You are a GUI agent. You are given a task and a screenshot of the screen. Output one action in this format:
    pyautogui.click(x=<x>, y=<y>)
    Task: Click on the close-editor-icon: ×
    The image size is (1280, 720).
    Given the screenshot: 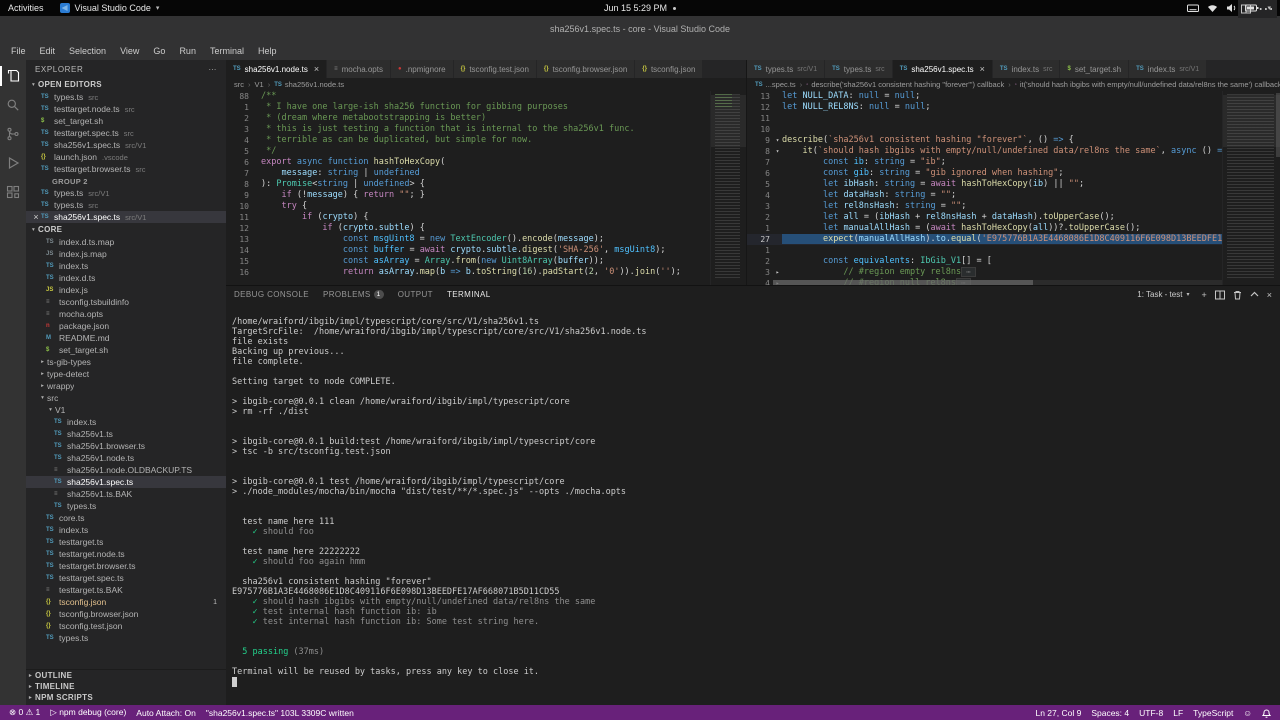 What is the action you would take?
    pyautogui.click(x=36, y=217)
    